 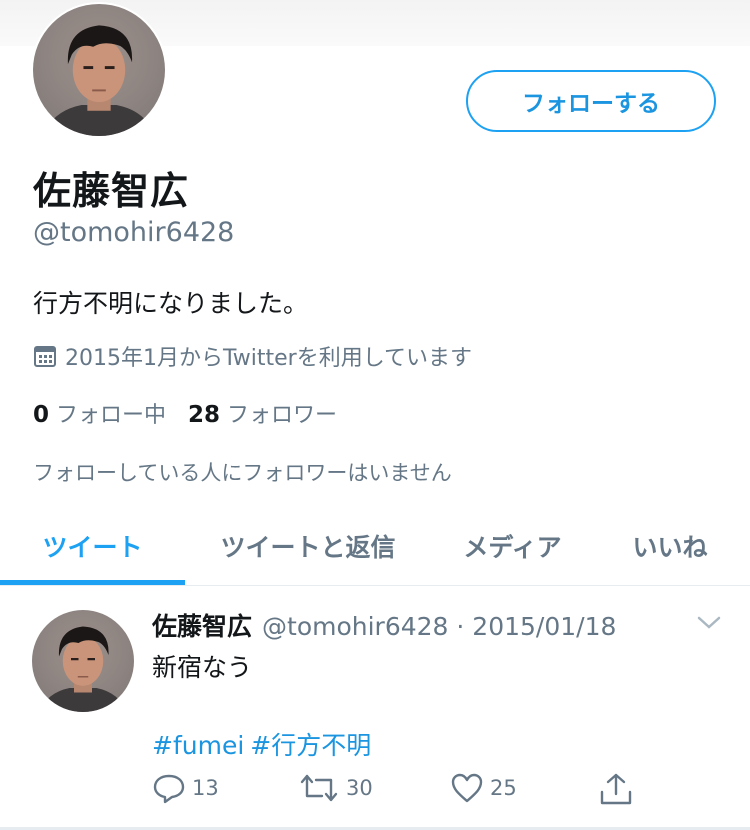 What do you see at coordinates (41, 415) in the screenshot?
I see `following-count: 0` at bounding box center [41, 415].